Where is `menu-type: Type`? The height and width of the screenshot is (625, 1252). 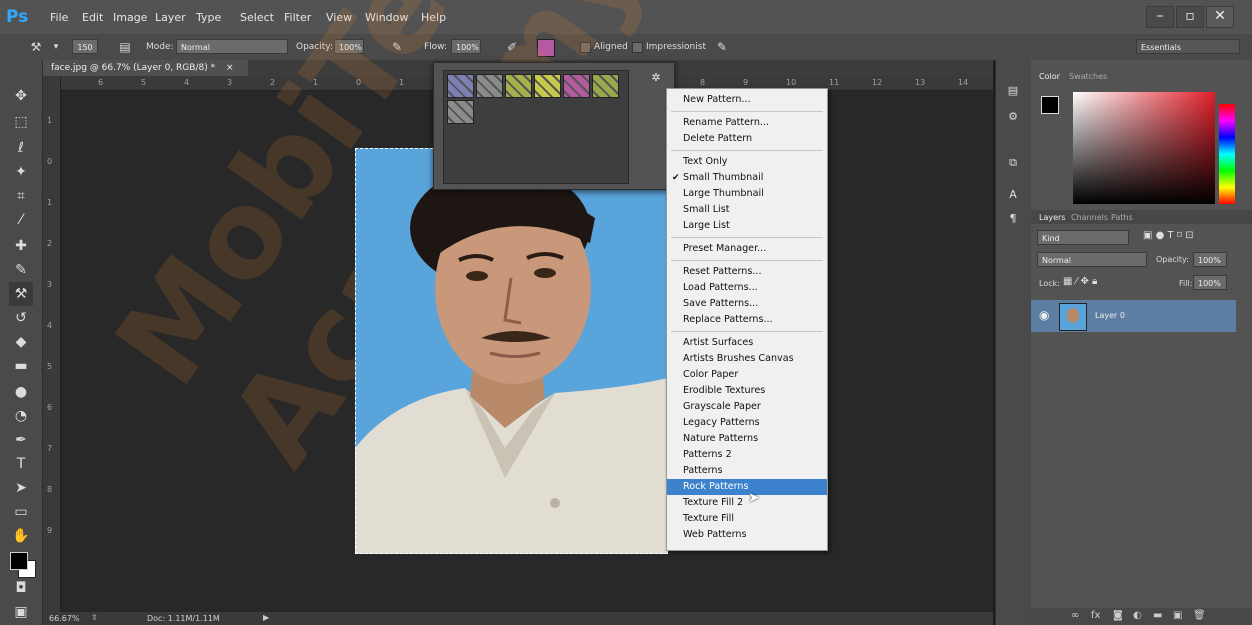
menu-type: Type is located at coordinates (208, 17).